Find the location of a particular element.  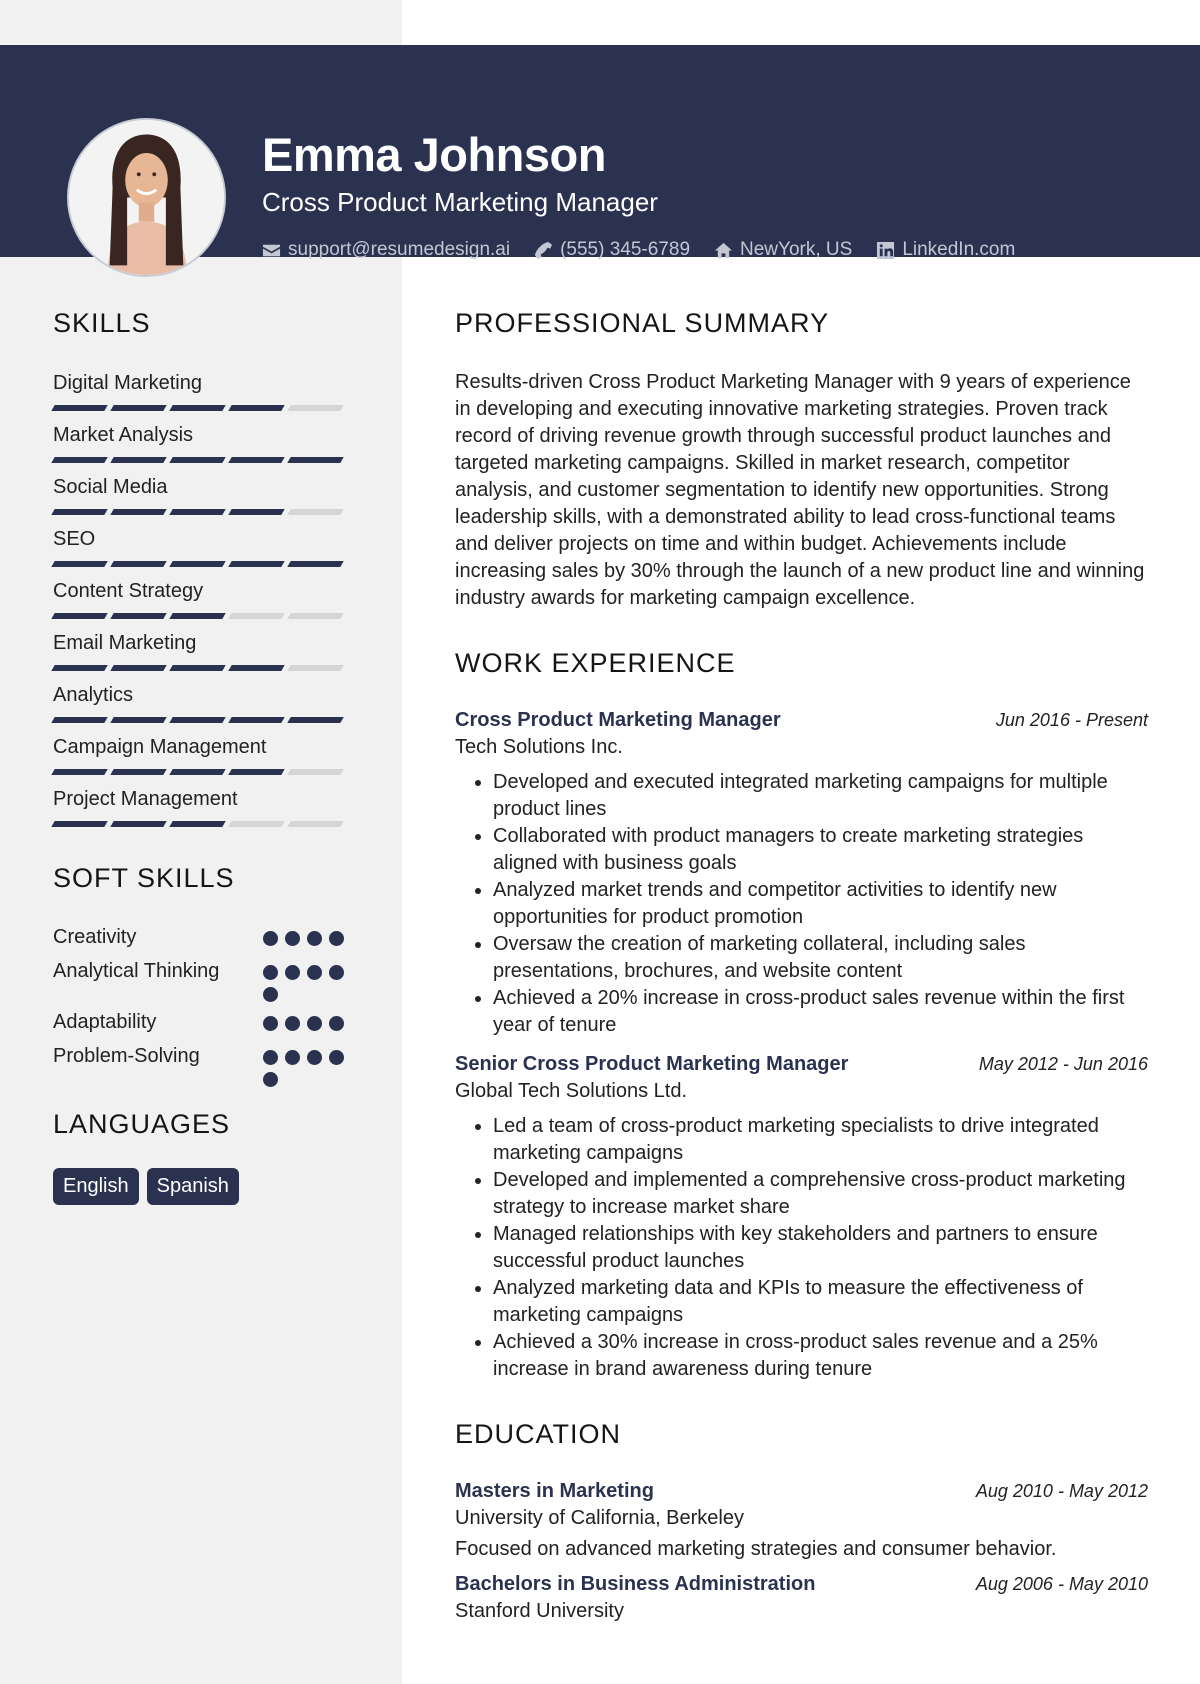

languages-list: English Spanish is located at coordinates (203, 1186).